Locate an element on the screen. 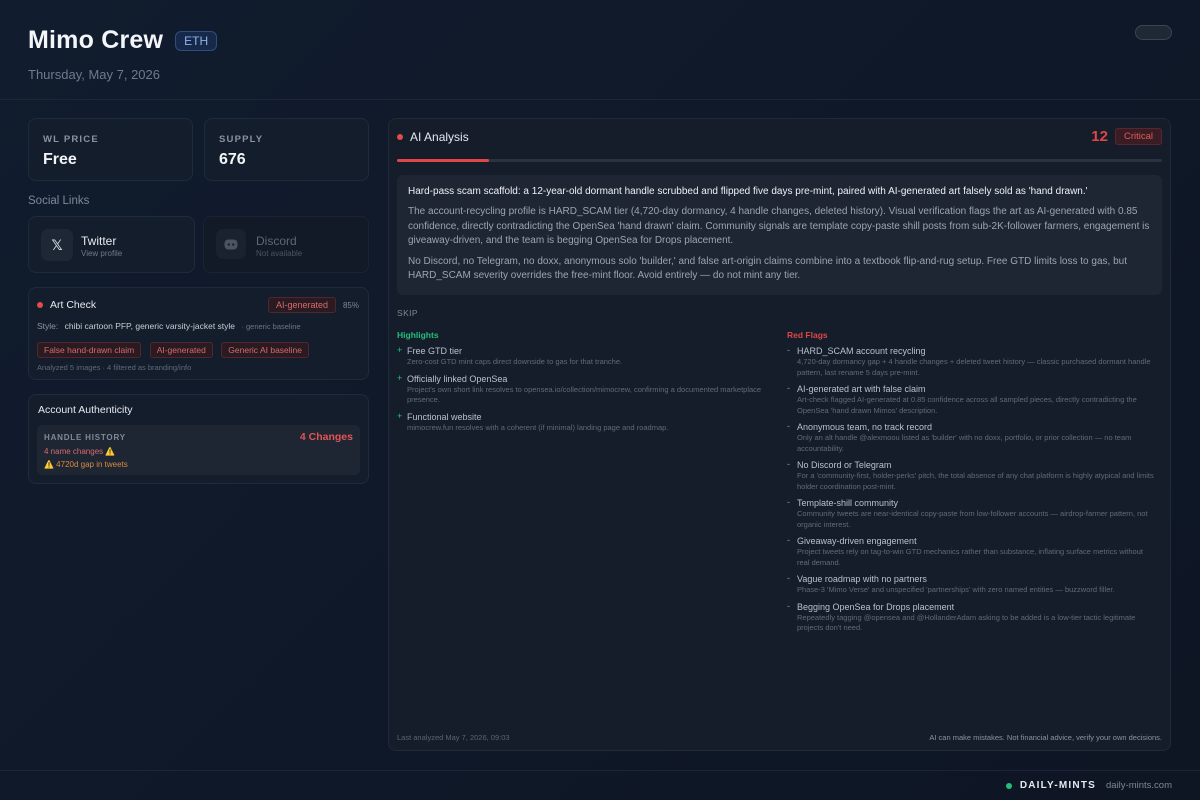  x-logo-icon: 𝕏 is located at coordinates (57, 245).